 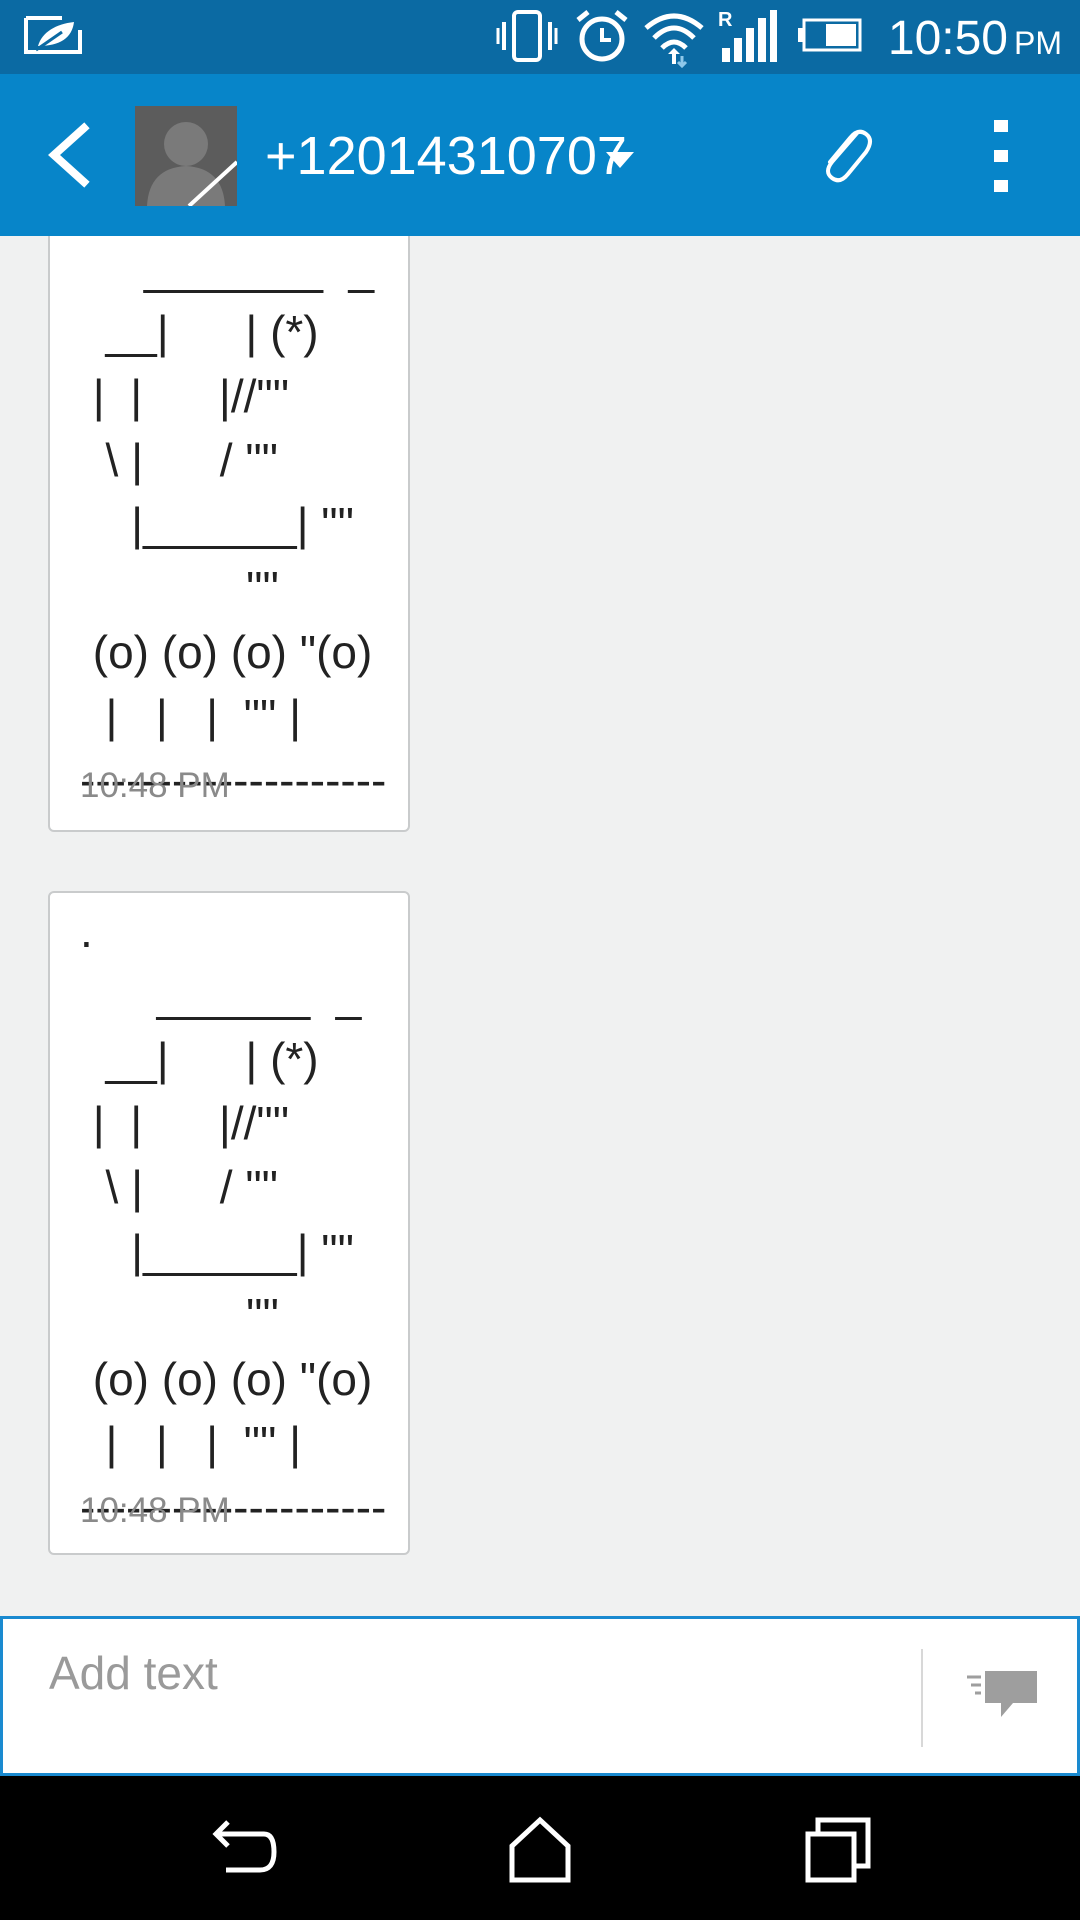 What do you see at coordinates (242, 1850) in the screenshot?
I see `nav-back-icon` at bounding box center [242, 1850].